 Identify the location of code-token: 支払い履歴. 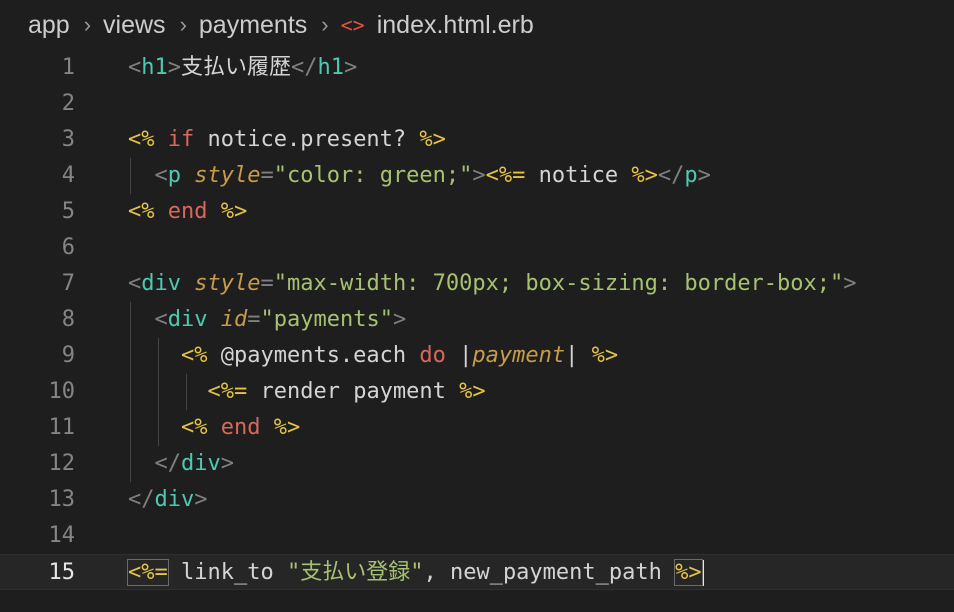
(236, 67).